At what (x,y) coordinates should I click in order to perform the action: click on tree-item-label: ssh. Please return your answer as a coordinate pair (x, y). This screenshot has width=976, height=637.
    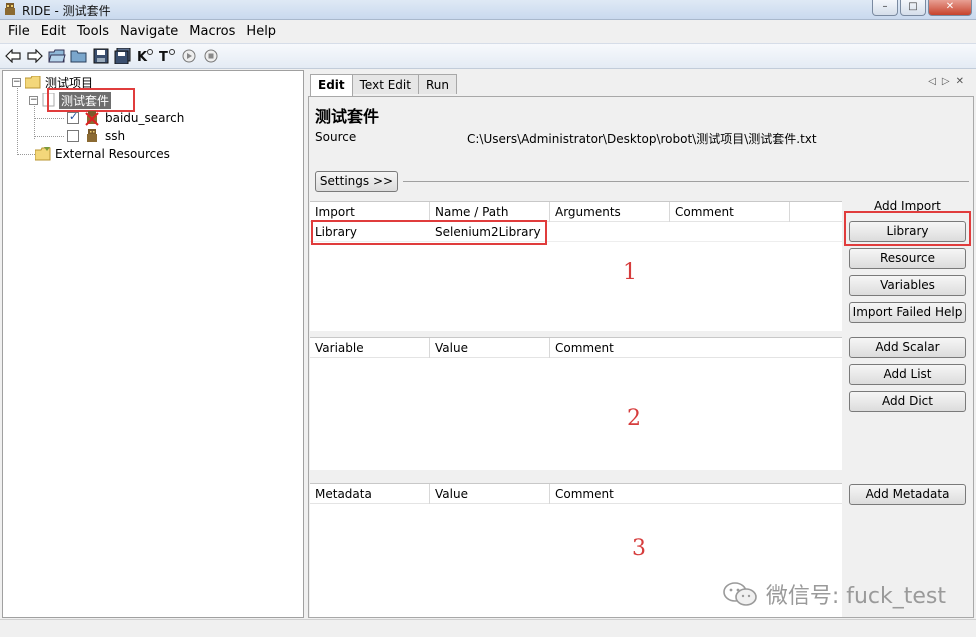
    Looking at the image, I should click on (115, 136).